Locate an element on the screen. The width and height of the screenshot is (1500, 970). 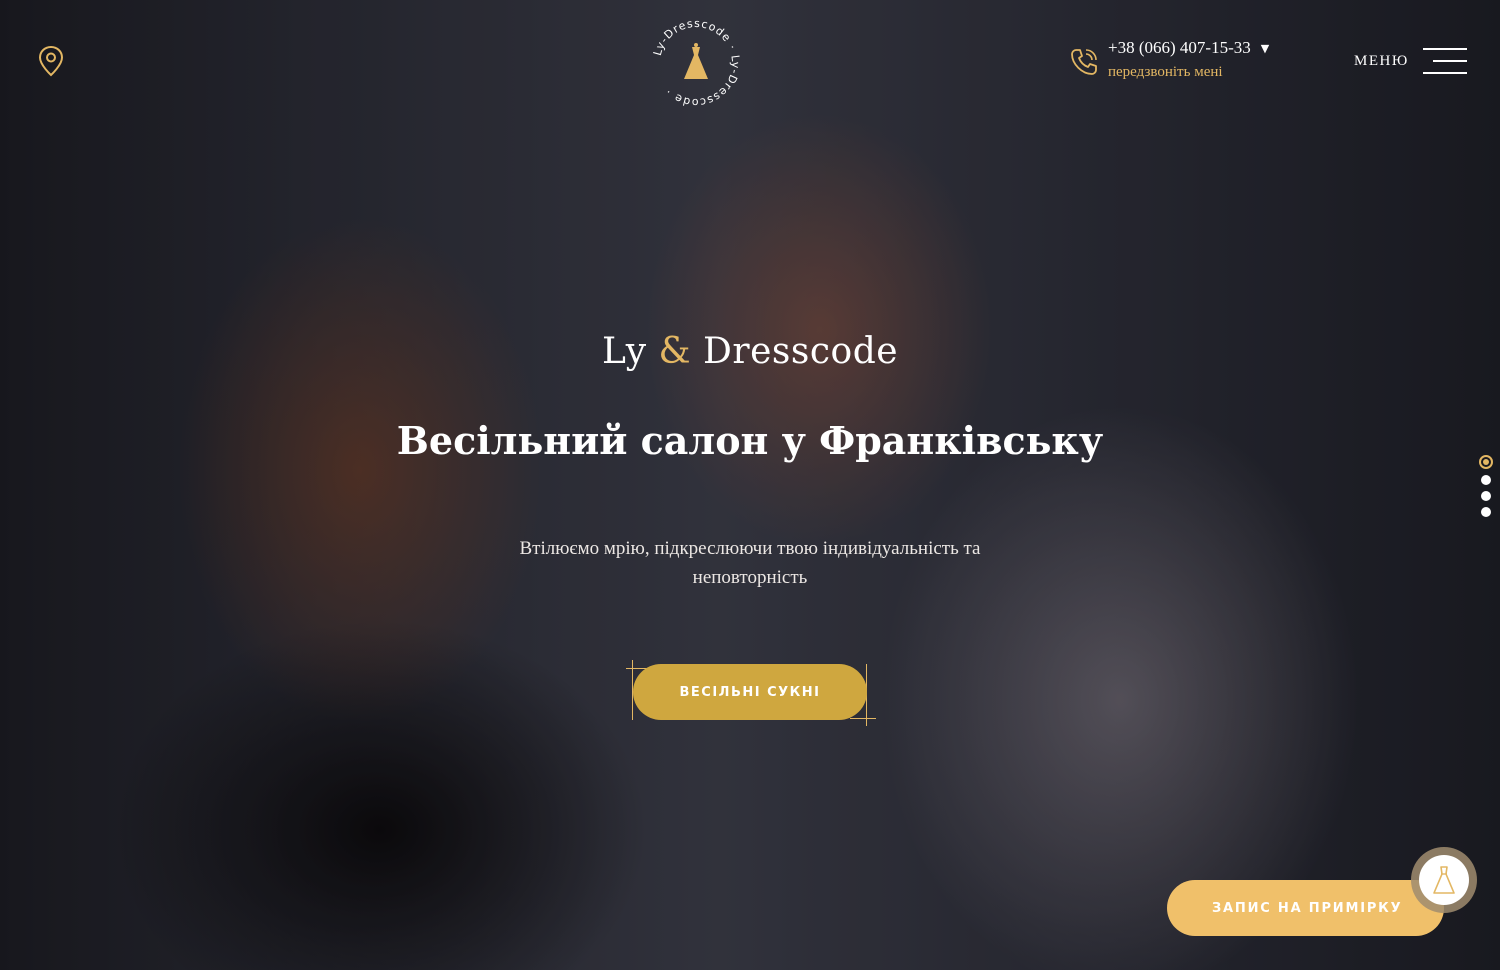
callback-link: передзвоніть мені is located at coordinates (1188, 72).